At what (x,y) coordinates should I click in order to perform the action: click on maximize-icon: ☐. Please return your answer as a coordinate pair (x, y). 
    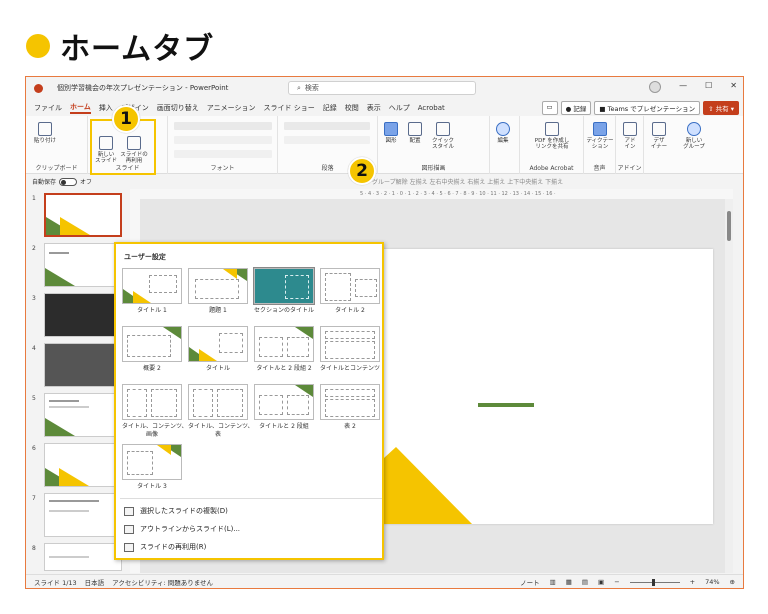
    Looking at the image, I should click on (708, 87).